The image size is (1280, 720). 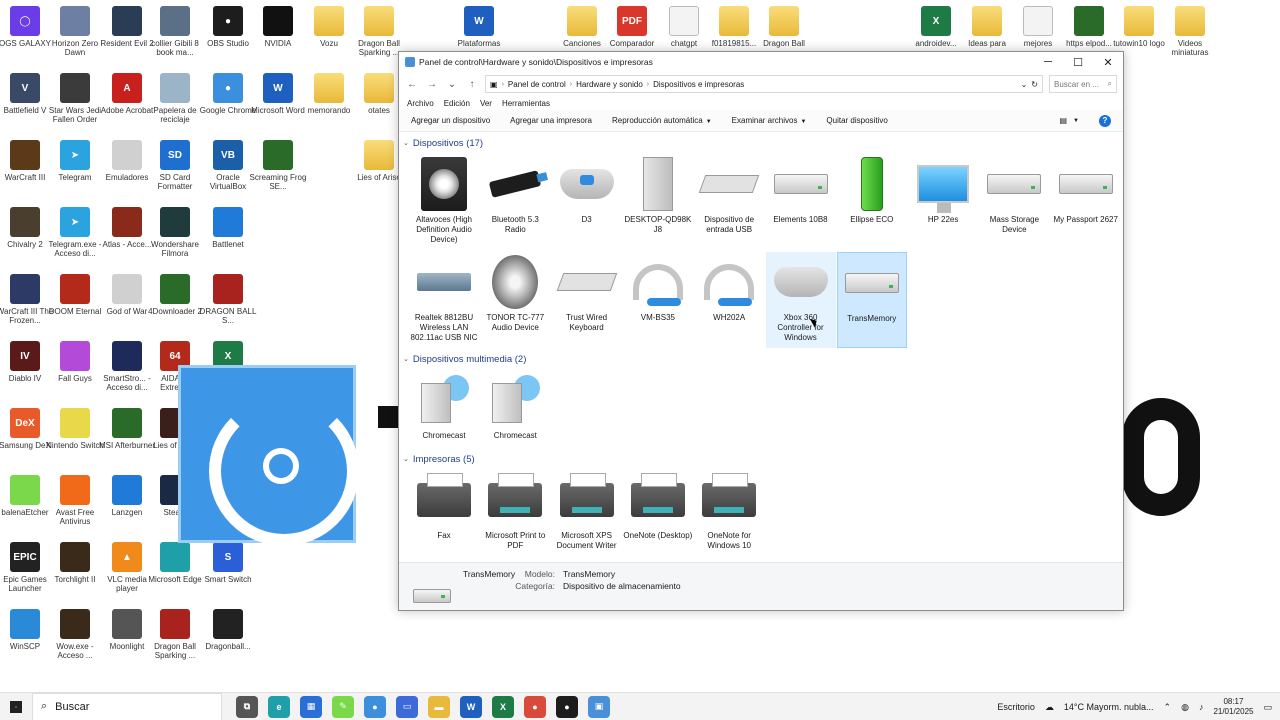 I want to click on device-item-hp-22es: HP 22es, so click(x=943, y=202).